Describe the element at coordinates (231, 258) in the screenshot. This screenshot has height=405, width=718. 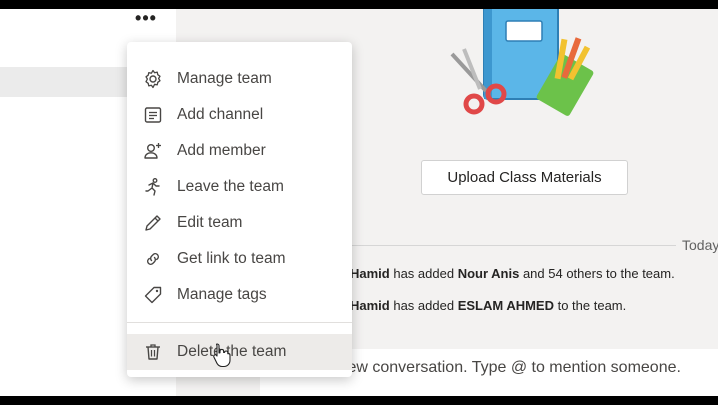
I see `menu-item-label: Get link to team` at that location.